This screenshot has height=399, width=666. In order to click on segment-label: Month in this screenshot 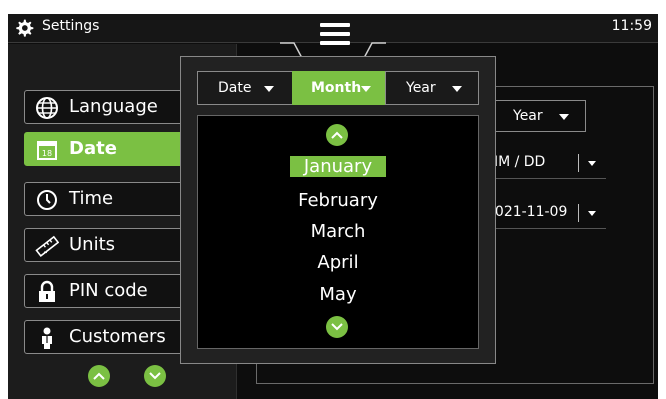, I will do `click(336, 88)`.